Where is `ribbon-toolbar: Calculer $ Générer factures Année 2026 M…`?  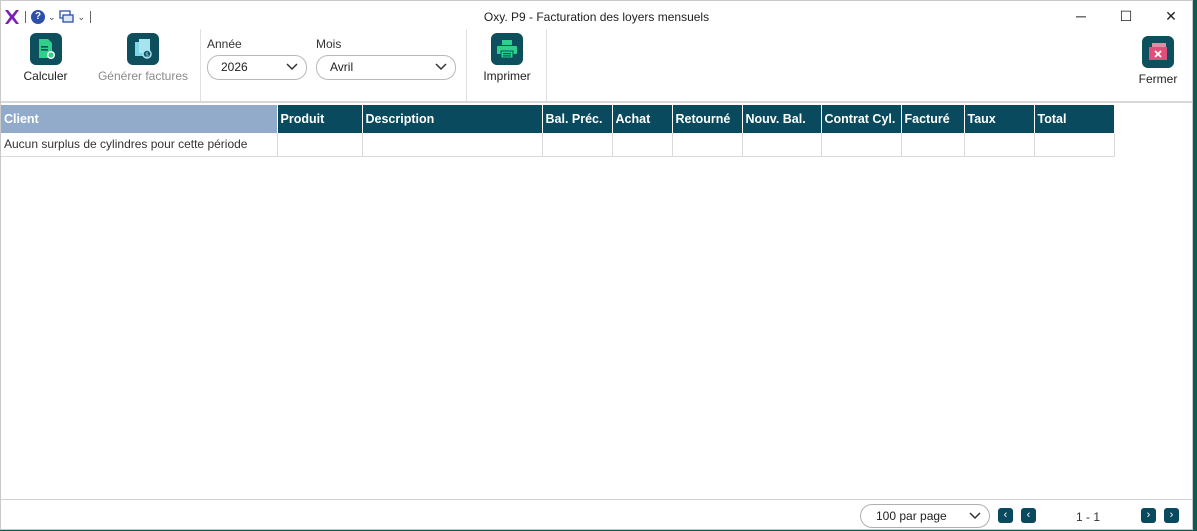 ribbon-toolbar: Calculer $ Générer factures Année 2026 M… is located at coordinates (596, 65).